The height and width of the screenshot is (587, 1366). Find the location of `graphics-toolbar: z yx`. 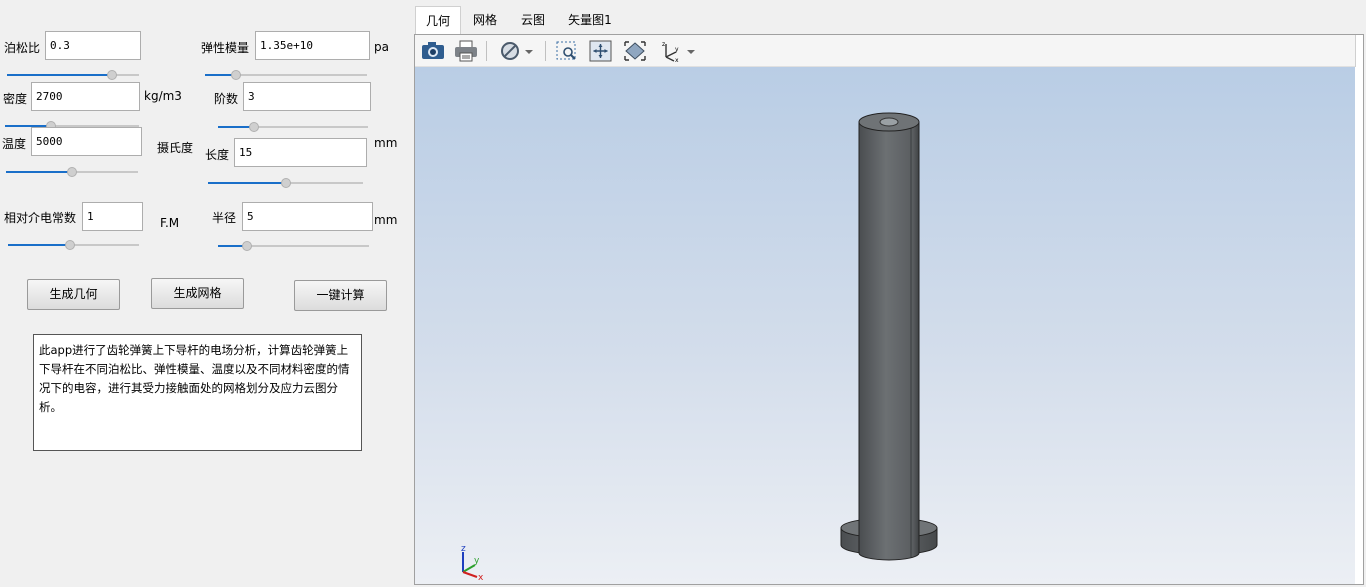

graphics-toolbar: z yx is located at coordinates (885, 51).